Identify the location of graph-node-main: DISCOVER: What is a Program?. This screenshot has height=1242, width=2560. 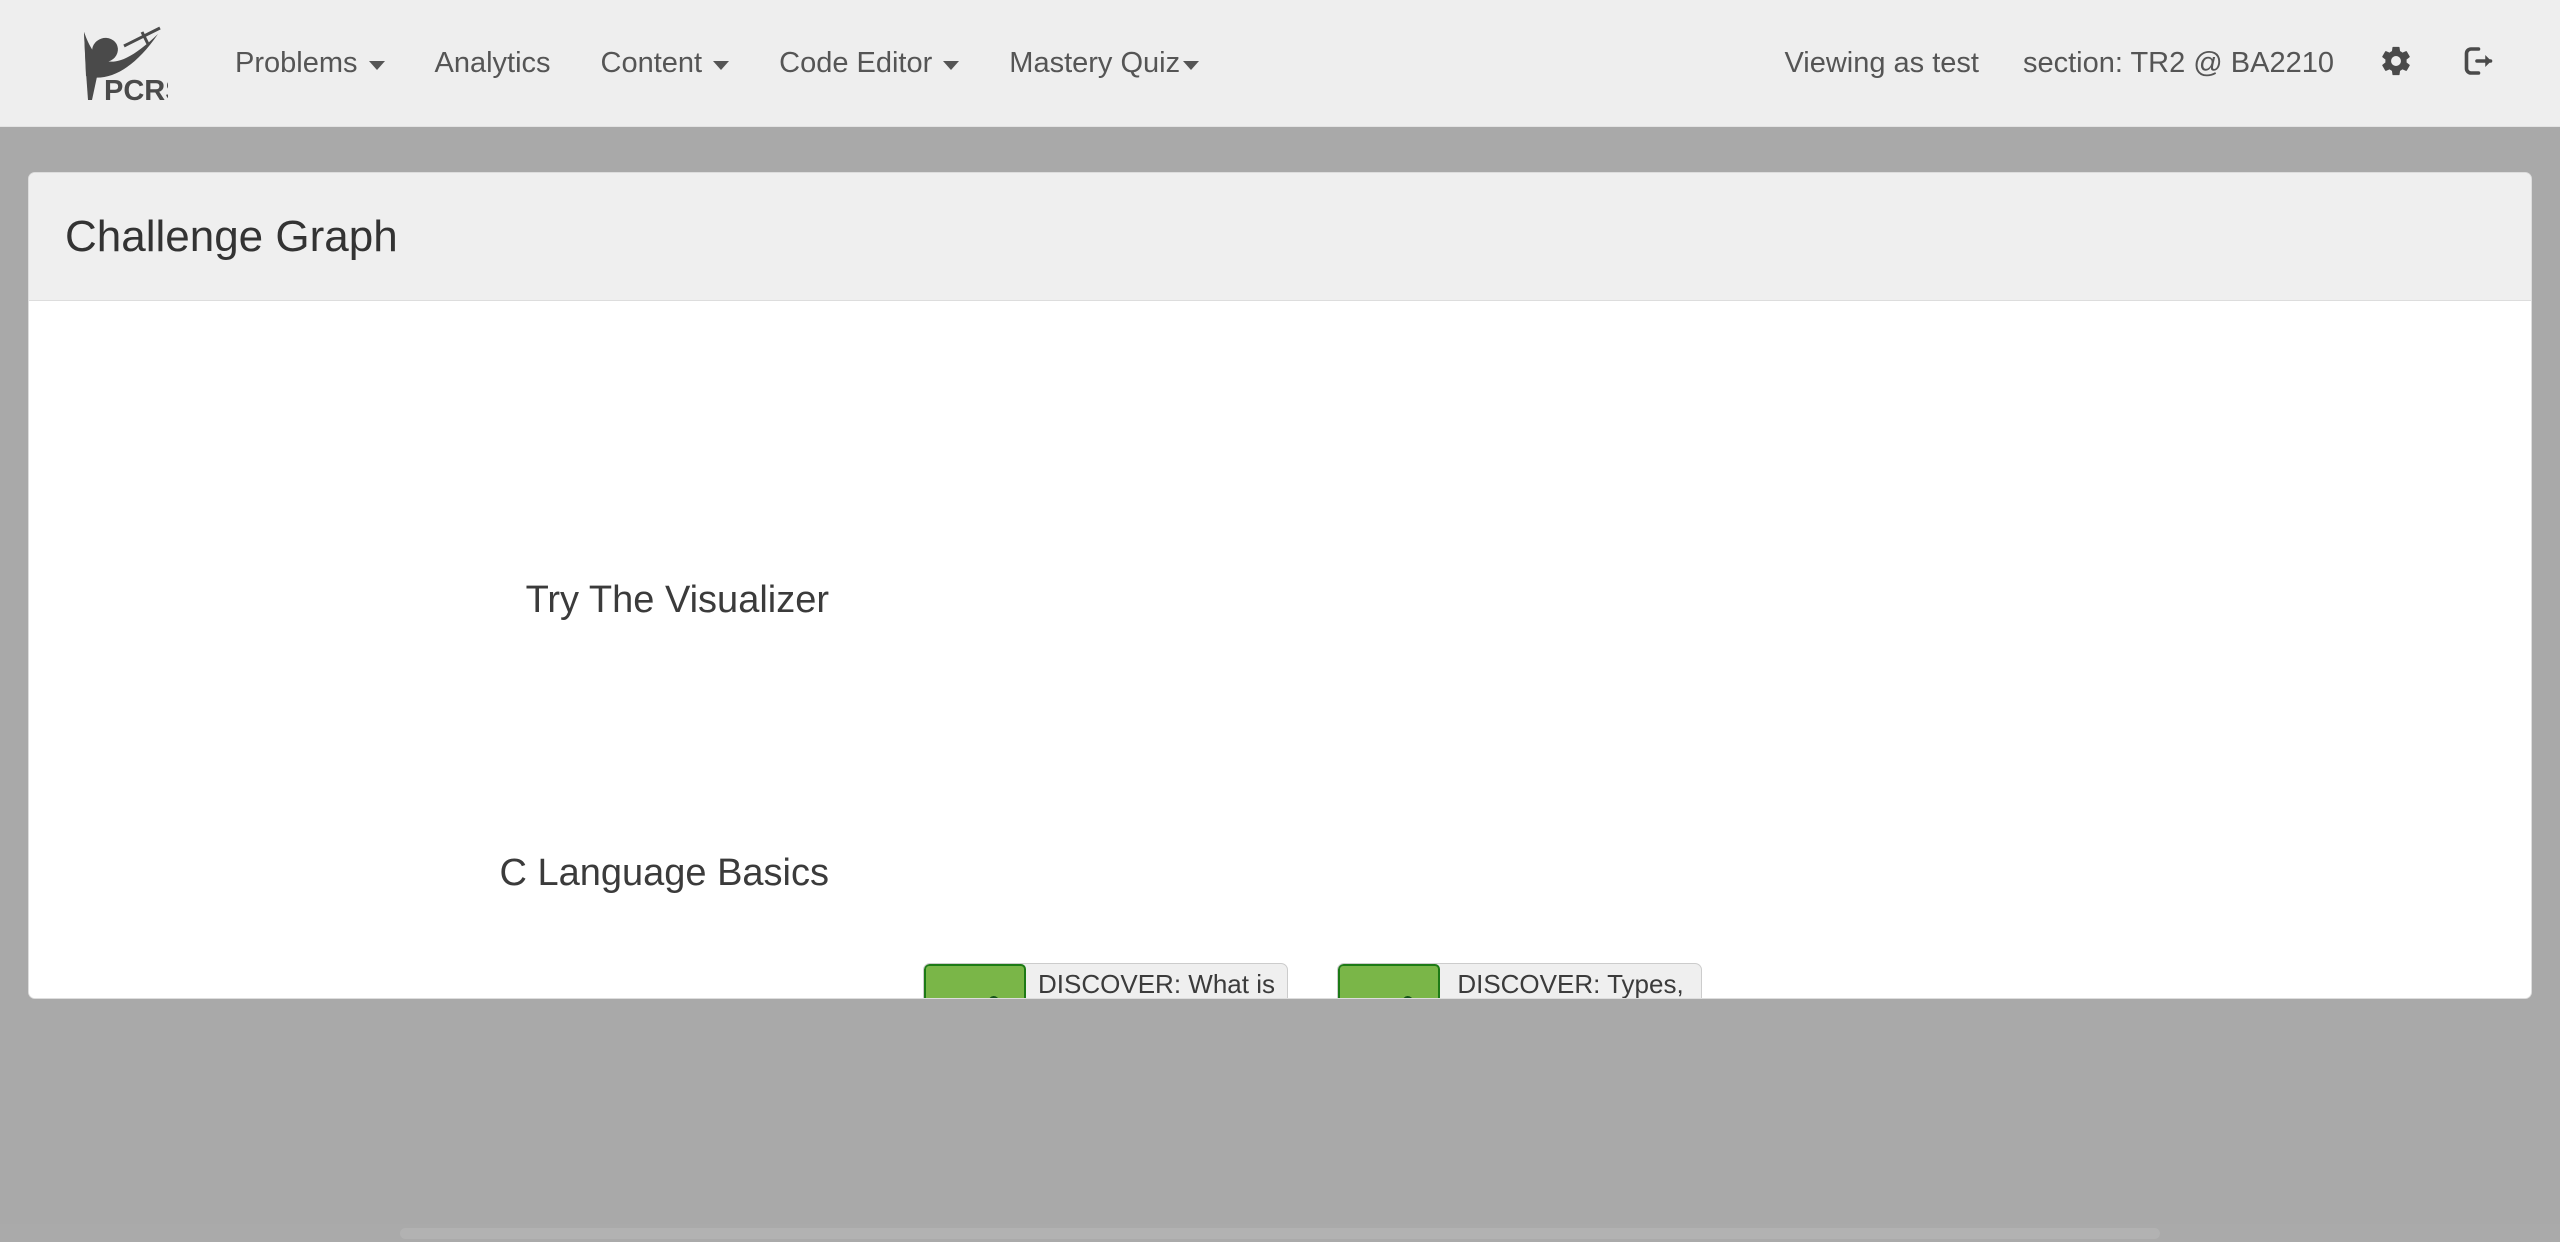
(1105, 981).